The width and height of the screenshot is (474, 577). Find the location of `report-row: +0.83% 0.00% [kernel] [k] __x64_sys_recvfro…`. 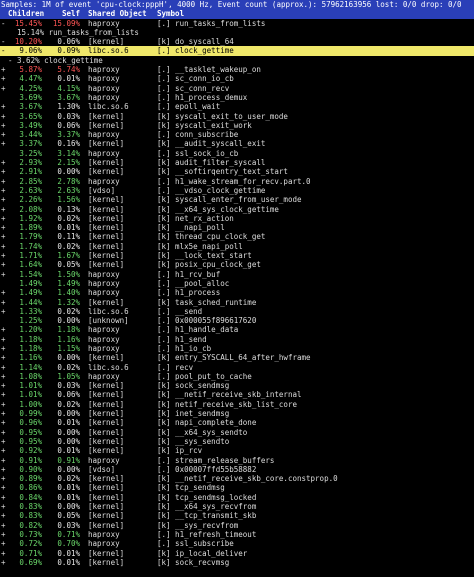

report-row: +0.83% 0.00% [kernel] [k] __x64_sys_recvfro… is located at coordinates (237, 506).